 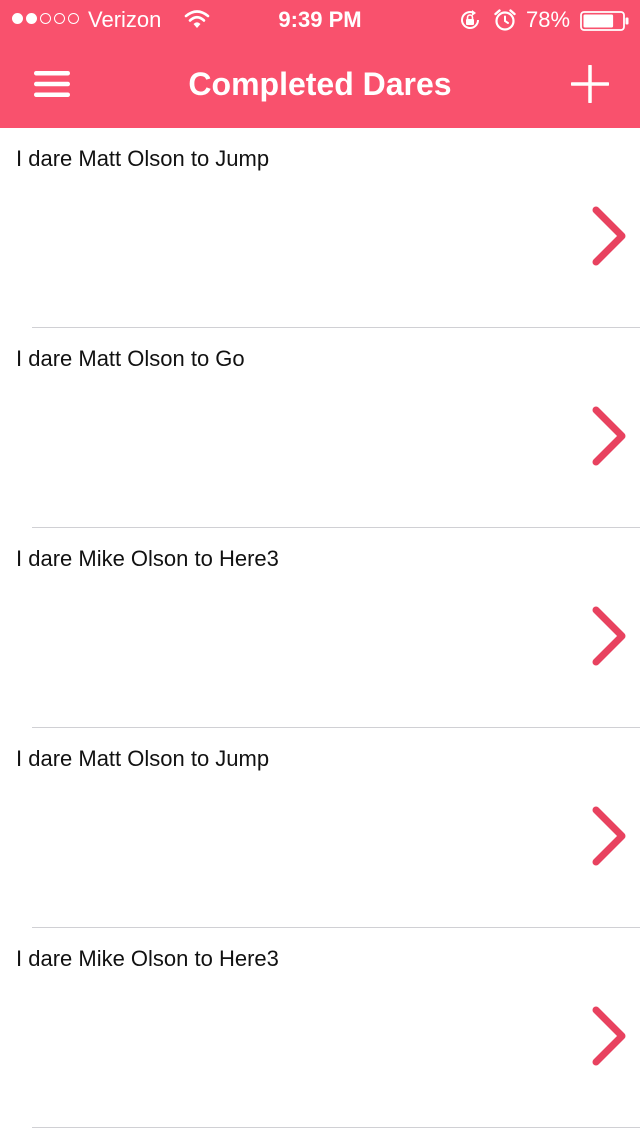 What do you see at coordinates (548, 19) in the screenshot?
I see `battery-percentage: 78%` at bounding box center [548, 19].